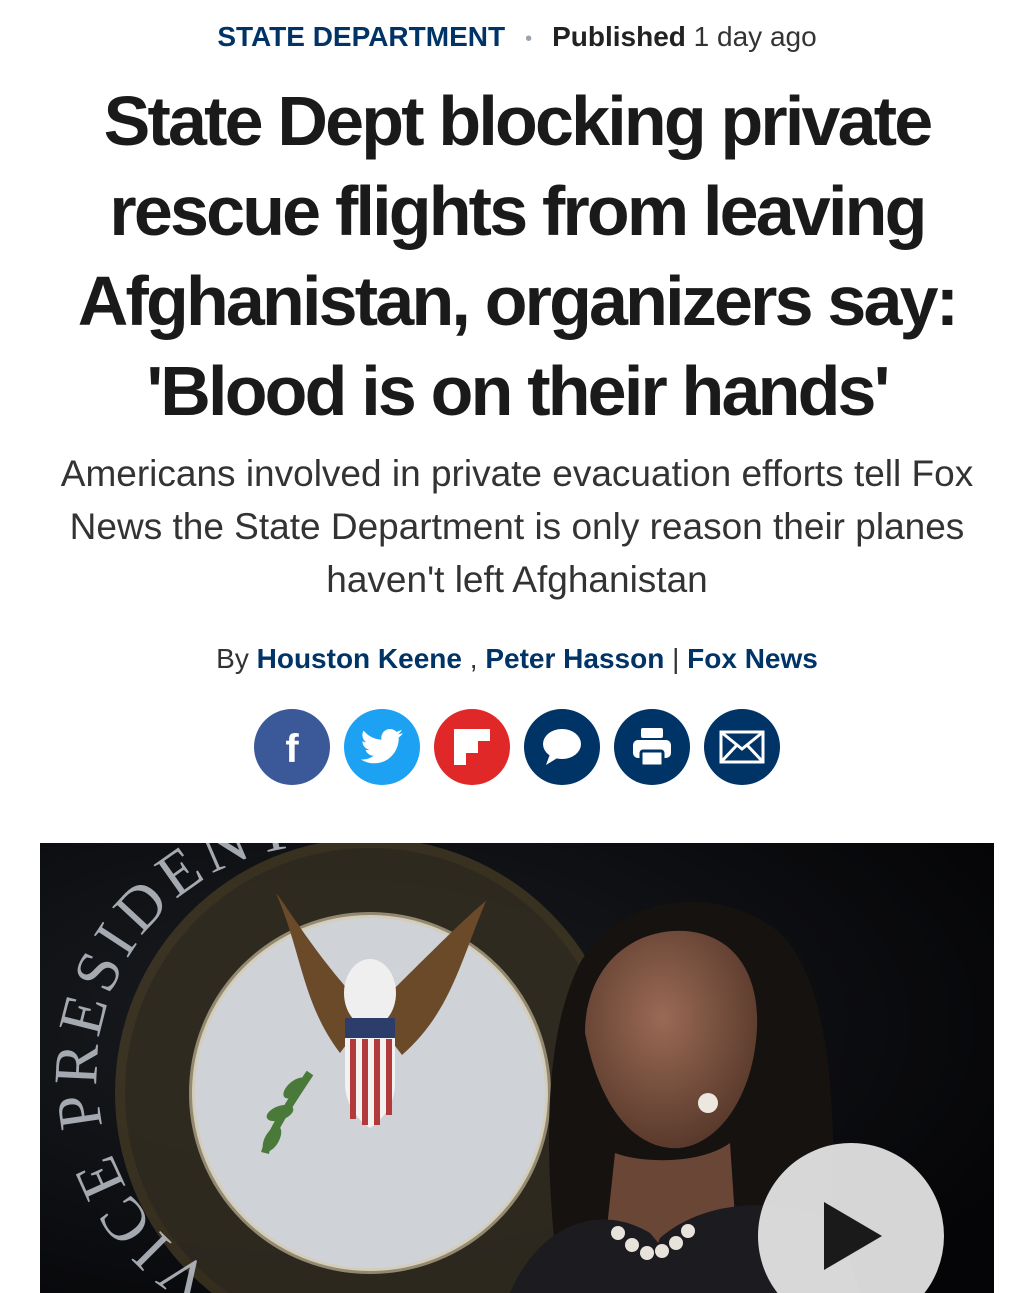 The image size is (1034, 1293). I want to click on share-bar: f, so click(519, 747).